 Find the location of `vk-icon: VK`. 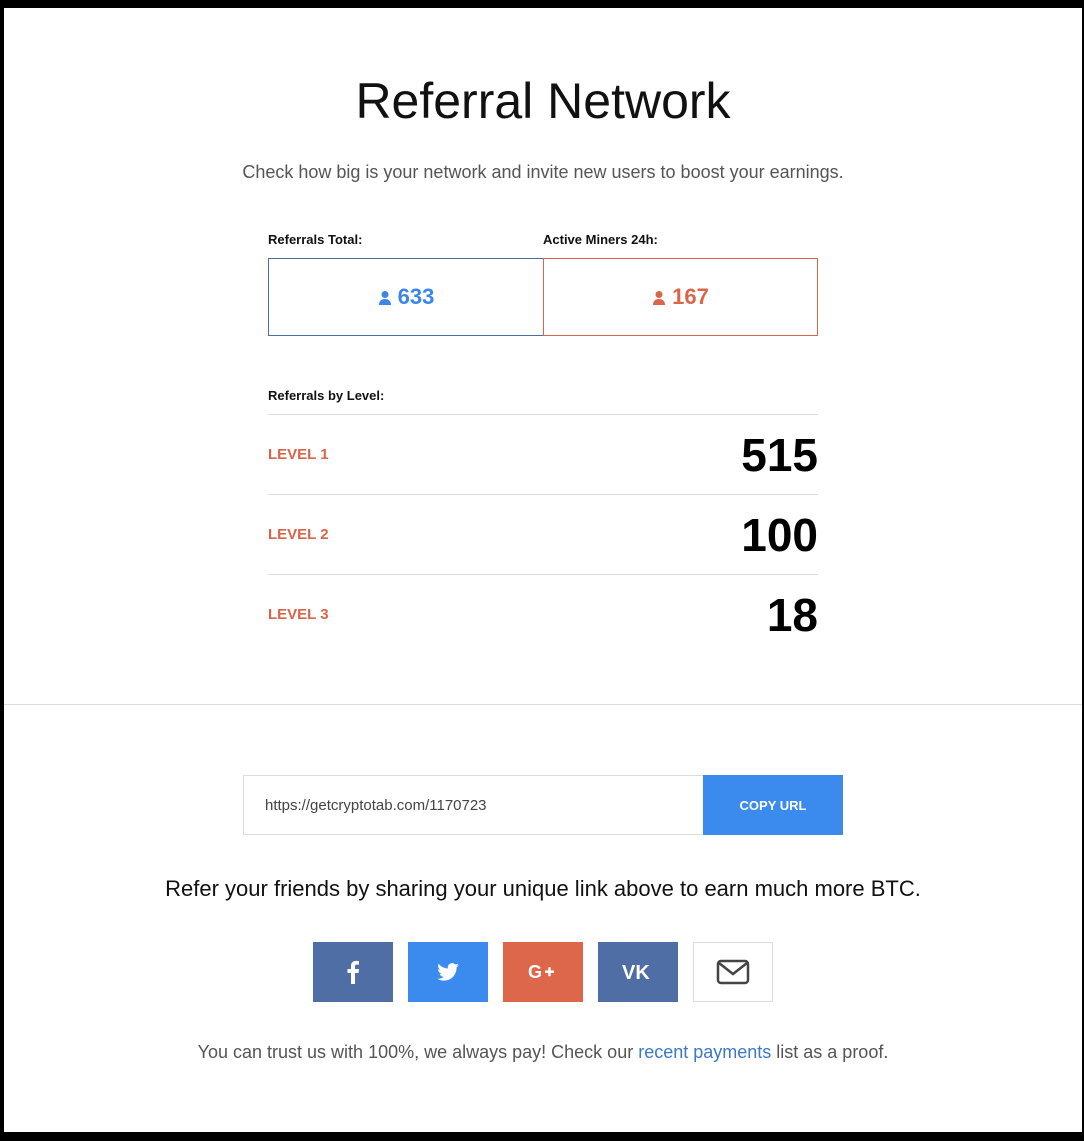

vk-icon: VK is located at coordinates (636, 972).